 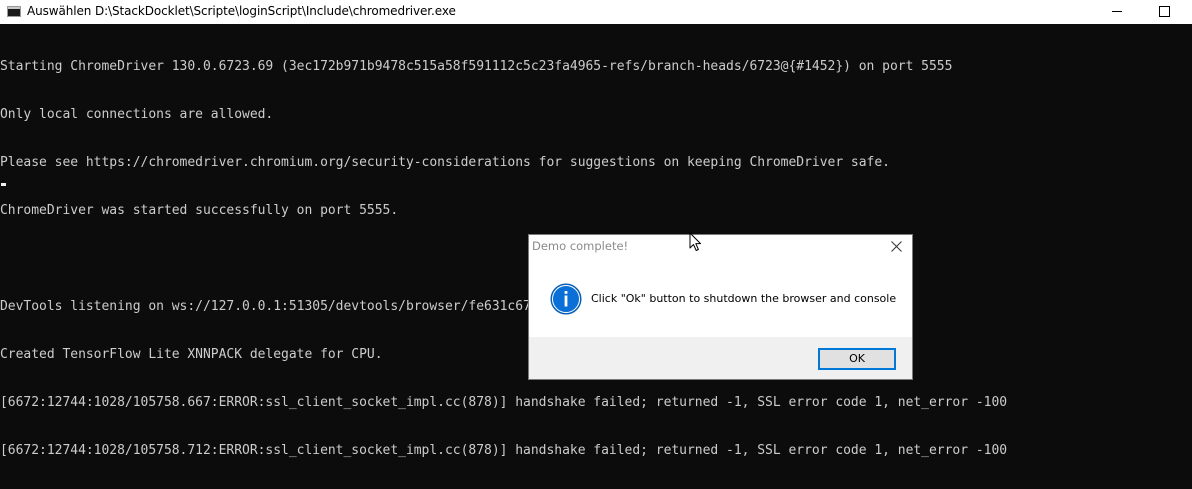 What do you see at coordinates (857, 359) in the screenshot?
I see `ok-button: OK` at bounding box center [857, 359].